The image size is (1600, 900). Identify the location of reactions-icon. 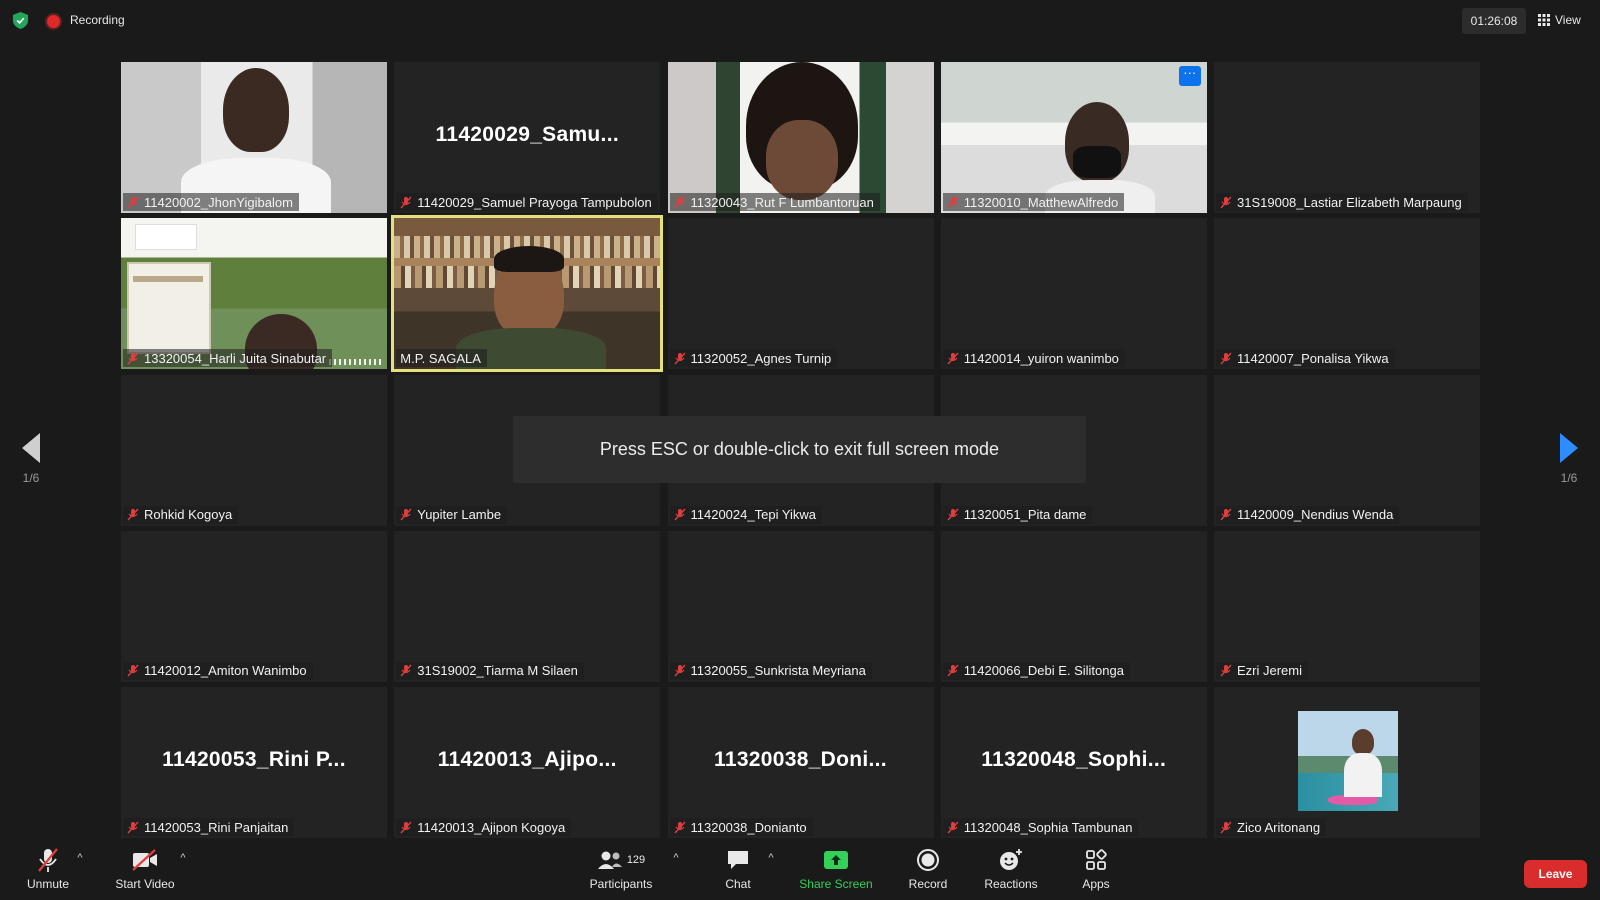
(1011, 859).